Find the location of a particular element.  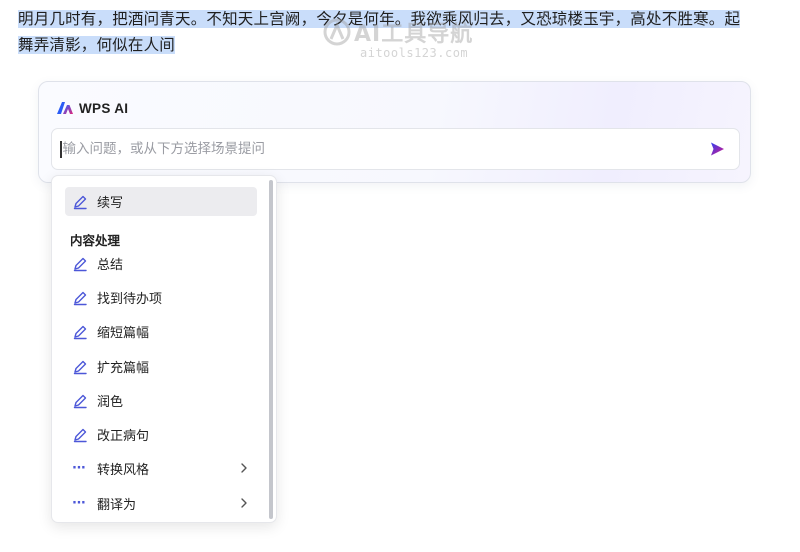

send-arrow-icon is located at coordinates (717, 149).